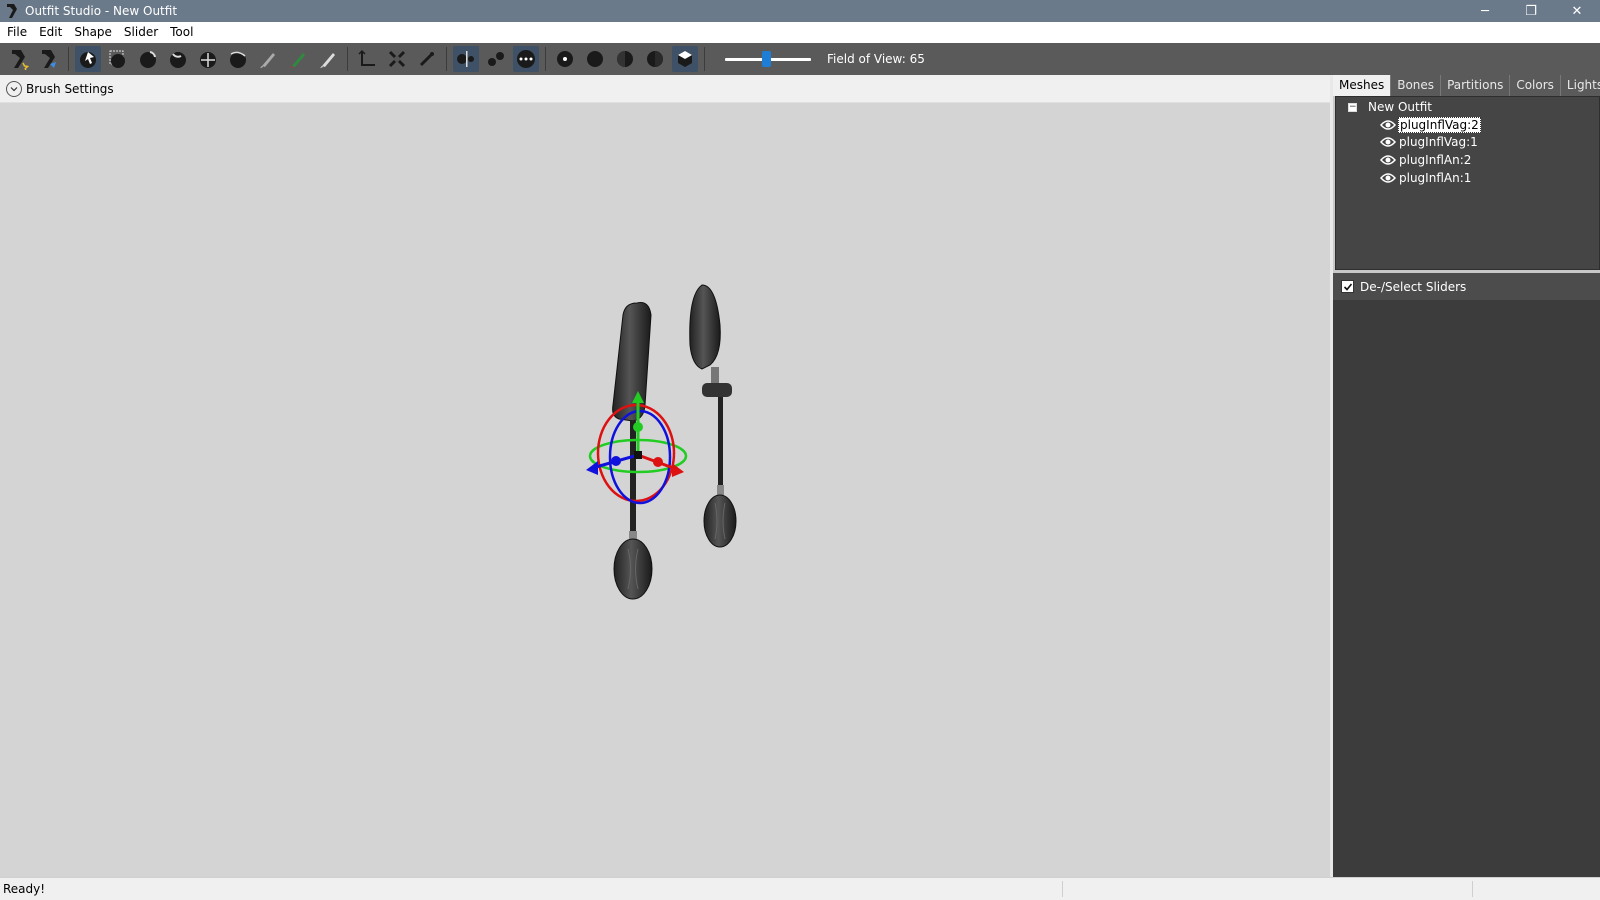  I want to click on app-logo-icon, so click(12, 11).